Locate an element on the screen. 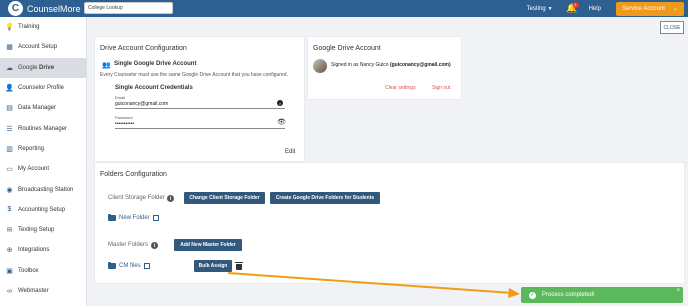  change-client-storage-button: Change Client Storage Folder is located at coordinates (224, 198).